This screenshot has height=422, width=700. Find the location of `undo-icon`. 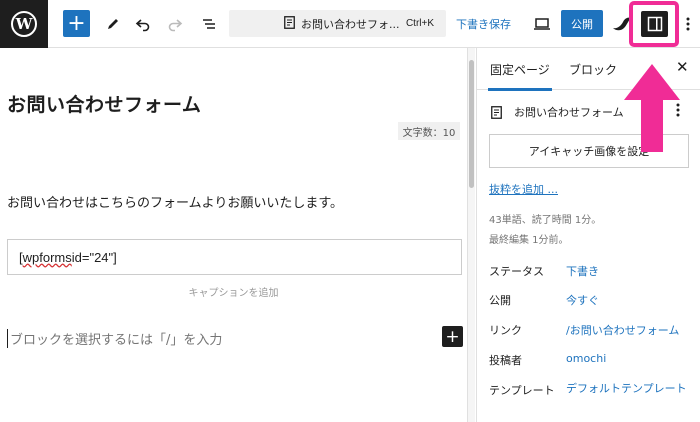

undo-icon is located at coordinates (143, 24).